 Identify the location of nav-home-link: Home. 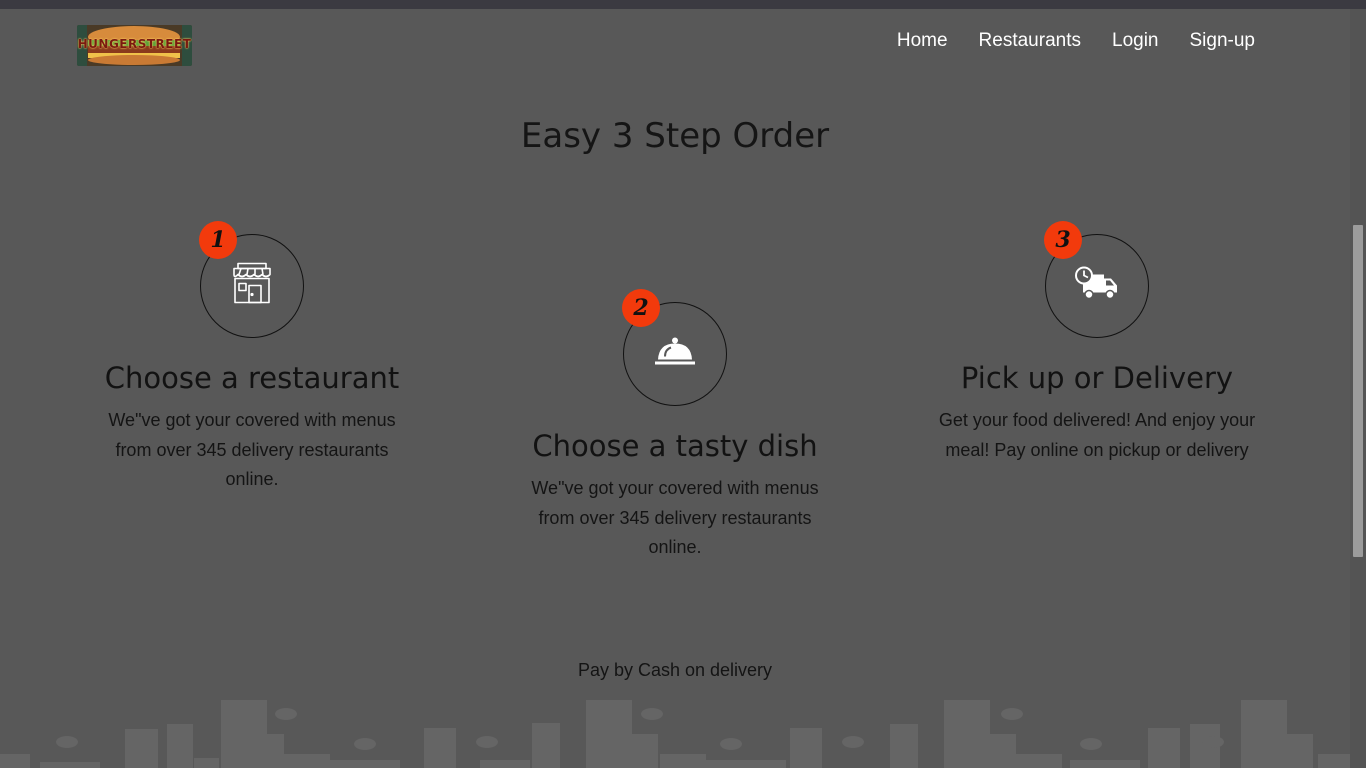
(922, 41).